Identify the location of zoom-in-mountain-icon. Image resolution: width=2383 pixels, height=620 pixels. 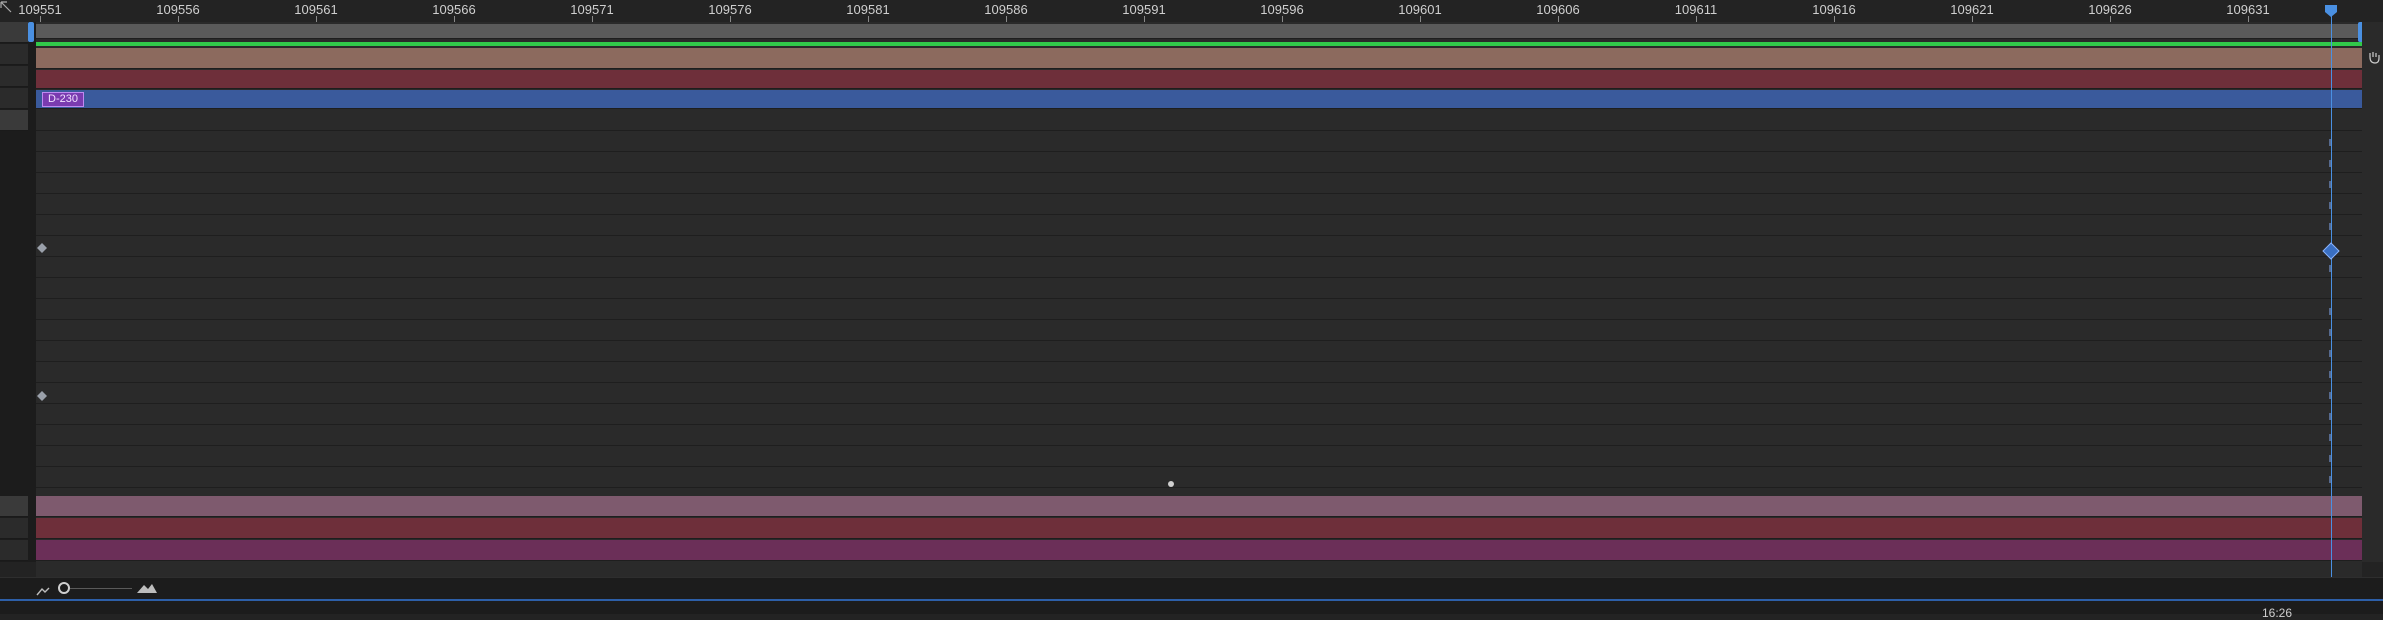
(147, 589).